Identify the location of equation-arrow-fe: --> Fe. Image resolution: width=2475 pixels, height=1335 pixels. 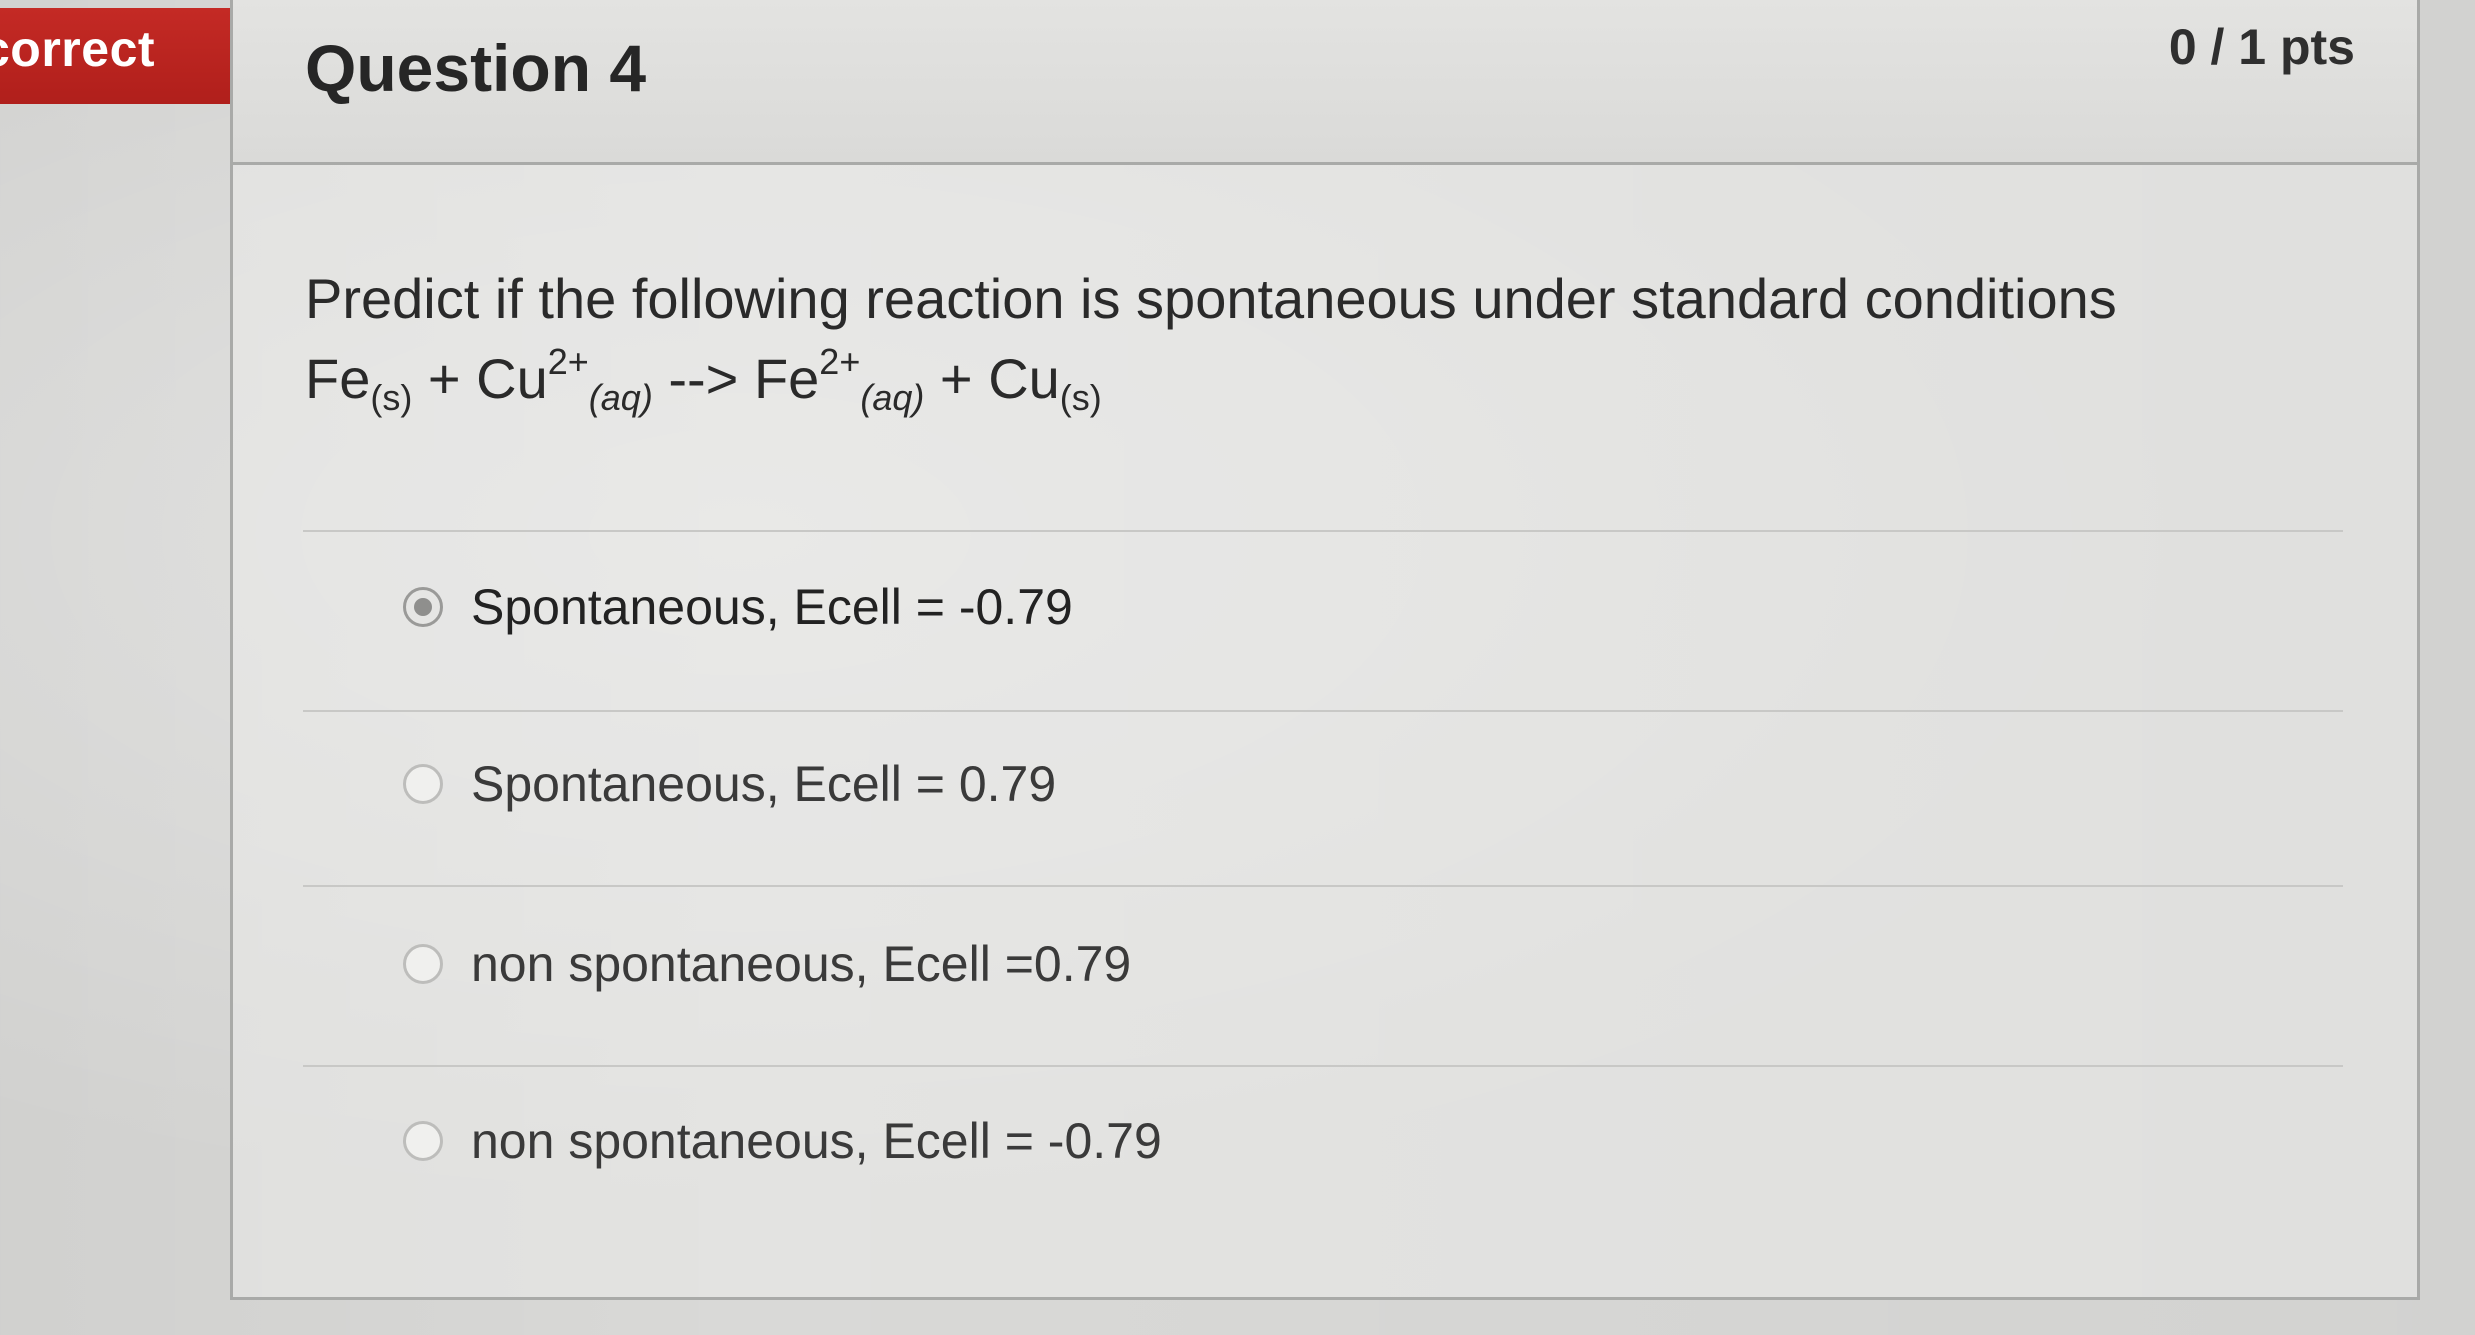
(736, 379).